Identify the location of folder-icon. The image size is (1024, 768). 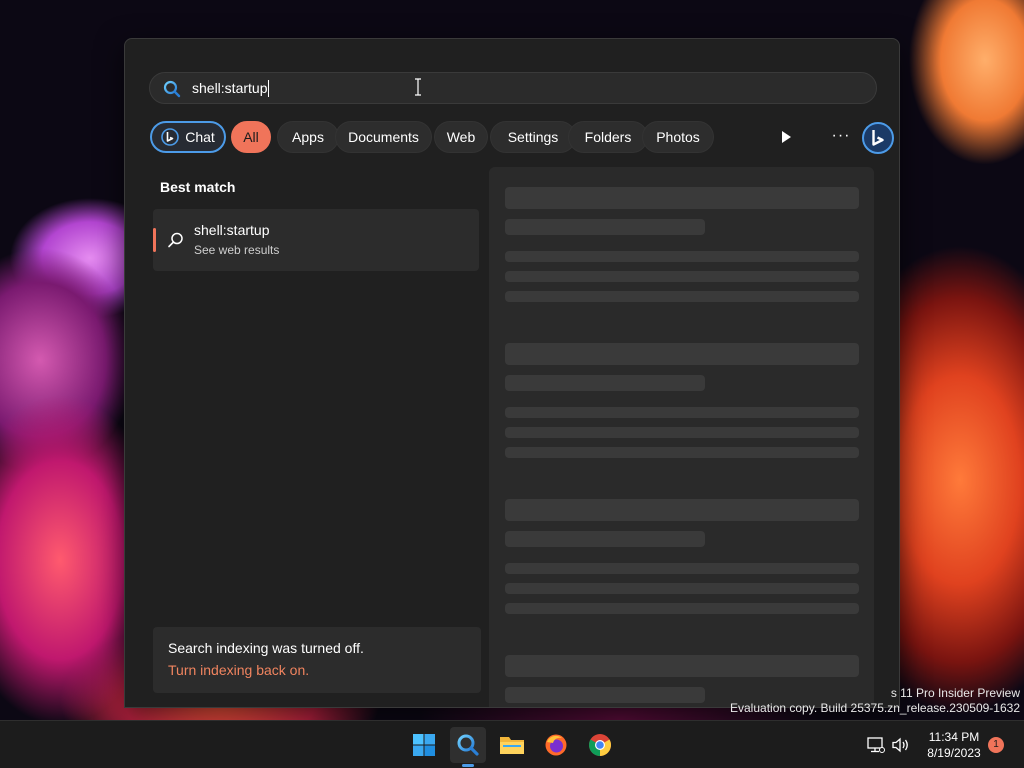
(512, 745).